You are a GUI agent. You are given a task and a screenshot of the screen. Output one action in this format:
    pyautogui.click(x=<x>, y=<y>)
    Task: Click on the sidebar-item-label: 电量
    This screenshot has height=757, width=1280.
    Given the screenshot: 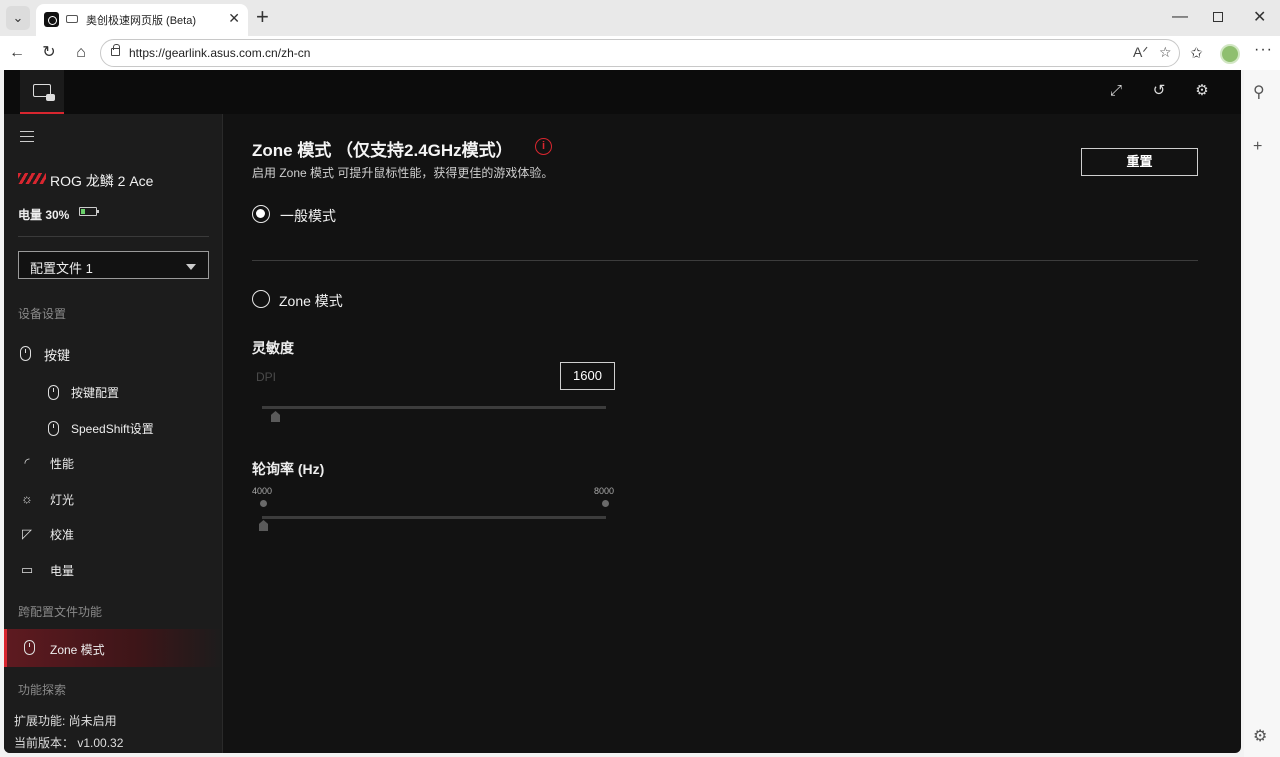 What is the action you would take?
    pyautogui.click(x=62, y=571)
    